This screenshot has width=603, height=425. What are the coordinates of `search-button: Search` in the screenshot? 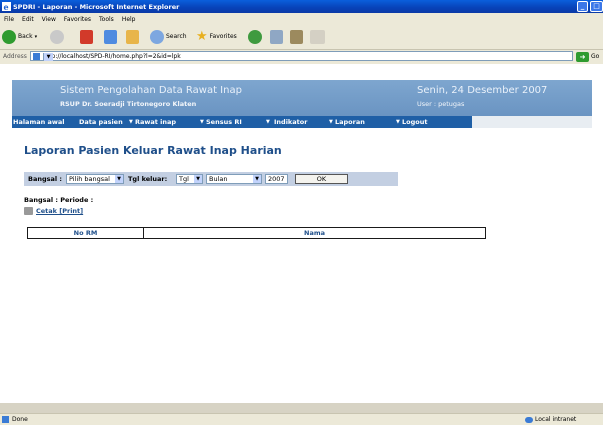 It's located at (168, 36).